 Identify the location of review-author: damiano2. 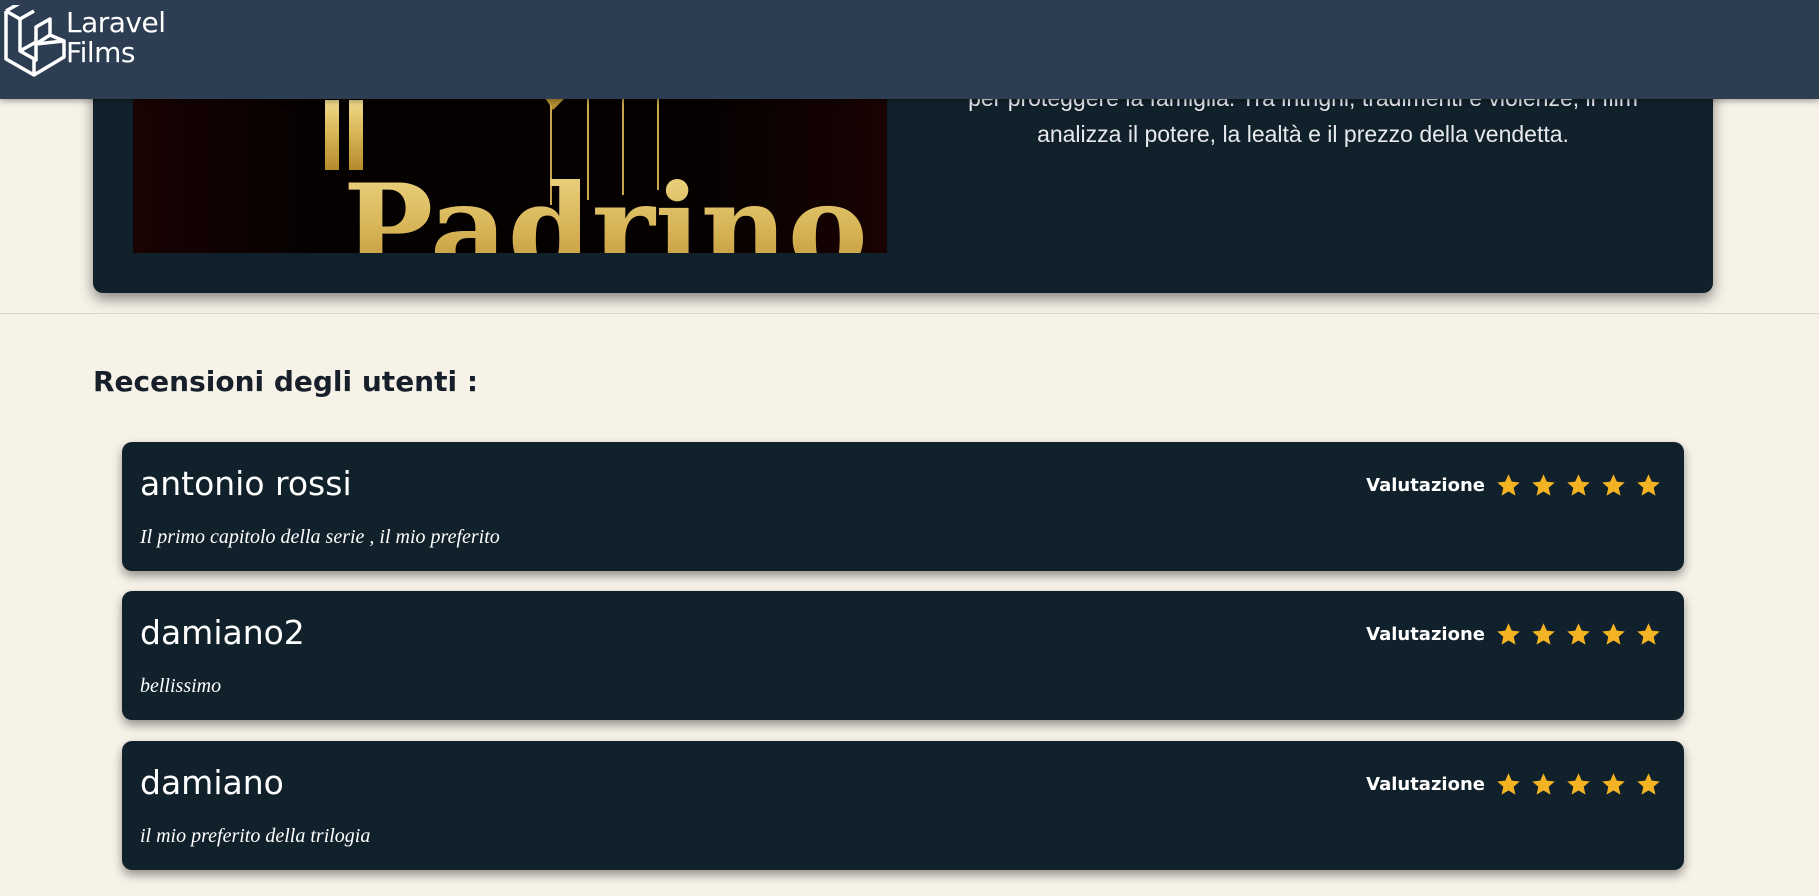
(222, 632).